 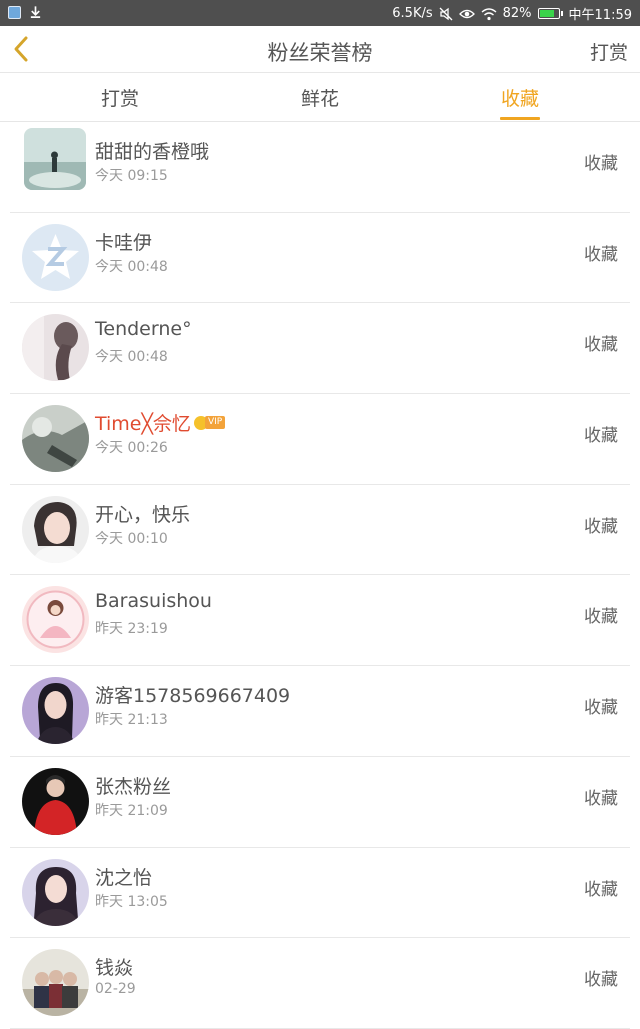 What do you see at coordinates (115, 989) in the screenshot?
I see `fan-time: 02-29` at bounding box center [115, 989].